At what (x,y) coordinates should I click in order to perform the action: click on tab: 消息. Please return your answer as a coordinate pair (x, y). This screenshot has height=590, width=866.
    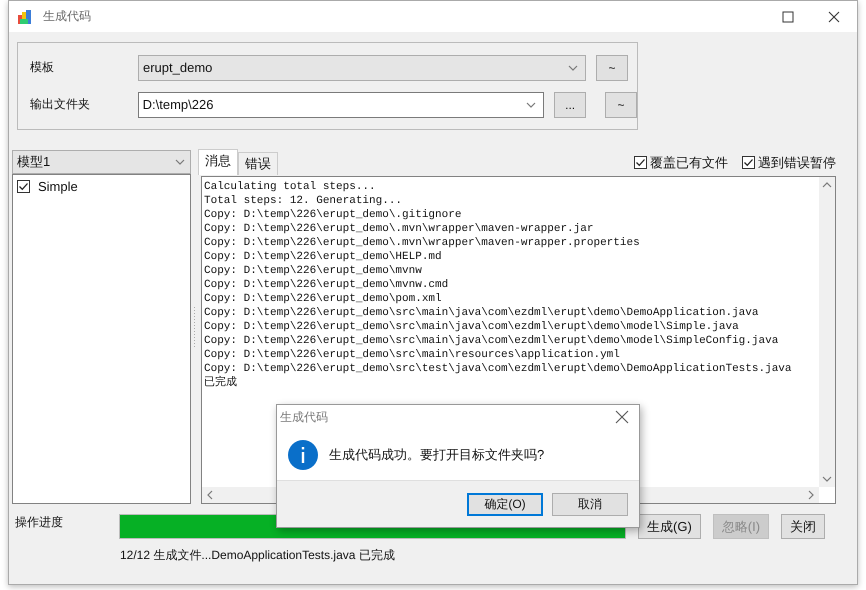
    Looking at the image, I should click on (218, 162).